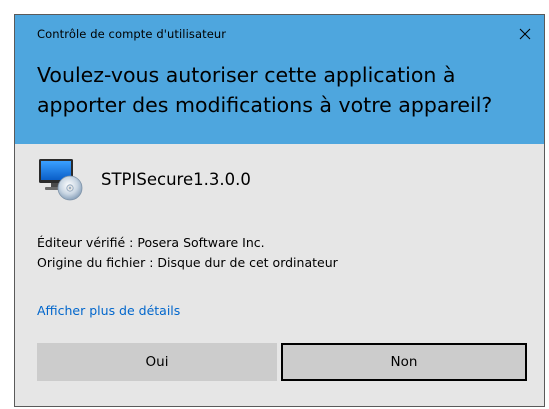  I want to click on app-info: STPISecure1.3.0.0, so click(144, 179).